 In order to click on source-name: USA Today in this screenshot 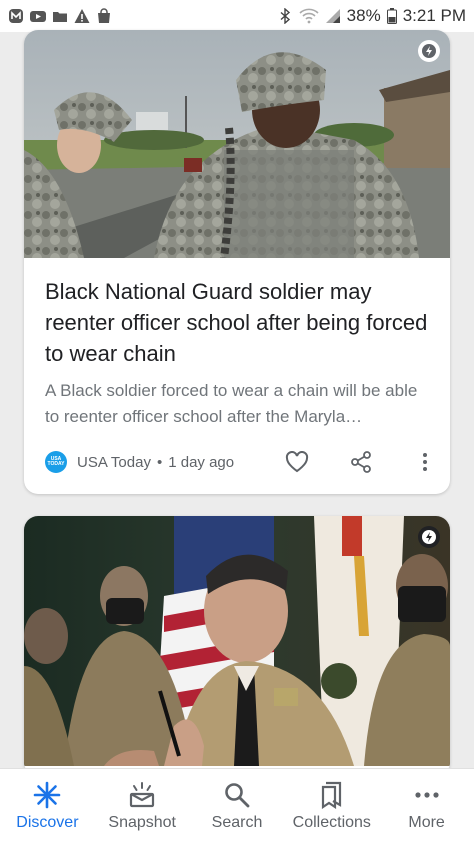, I will do `click(114, 462)`.